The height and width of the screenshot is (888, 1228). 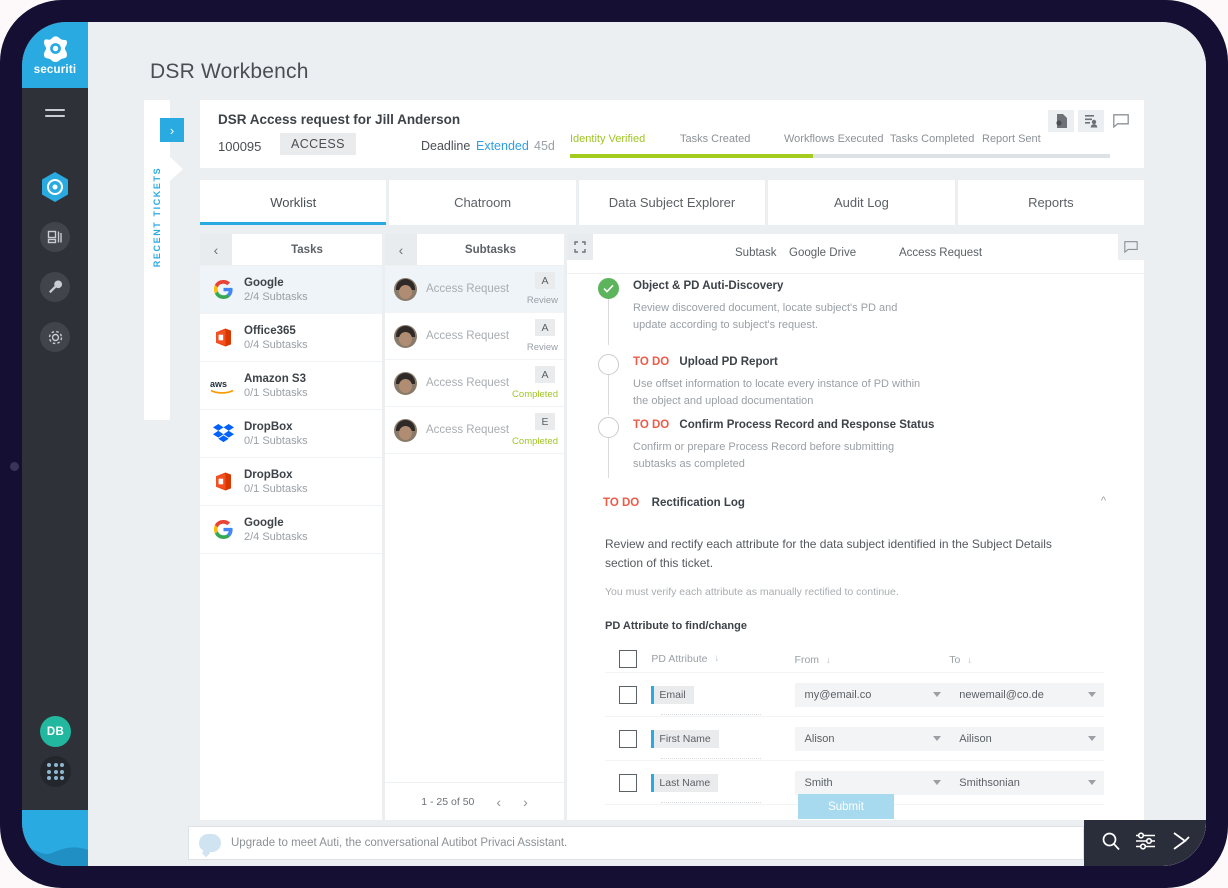 What do you see at coordinates (822, 253) in the screenshot?
I see `detail-breadcrumb-source: Google Drive` at bounding box center [822, 253].